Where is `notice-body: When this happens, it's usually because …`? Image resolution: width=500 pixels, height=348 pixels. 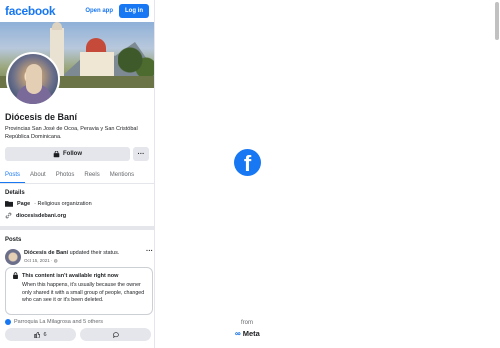
notice-body: When this happens, it's usually because … is located at coordinates (83, 292).